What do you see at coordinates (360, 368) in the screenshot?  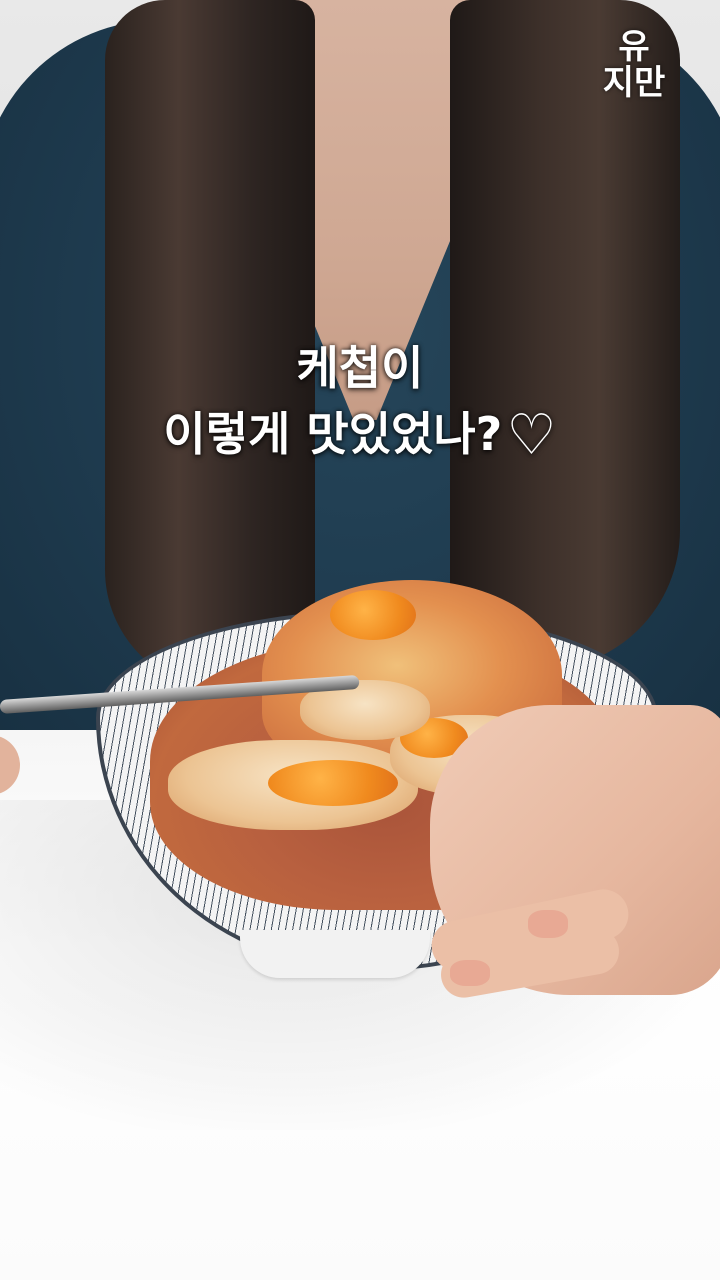 I see `caption-line-1: 케첩이` at bounding box center [360, 368].